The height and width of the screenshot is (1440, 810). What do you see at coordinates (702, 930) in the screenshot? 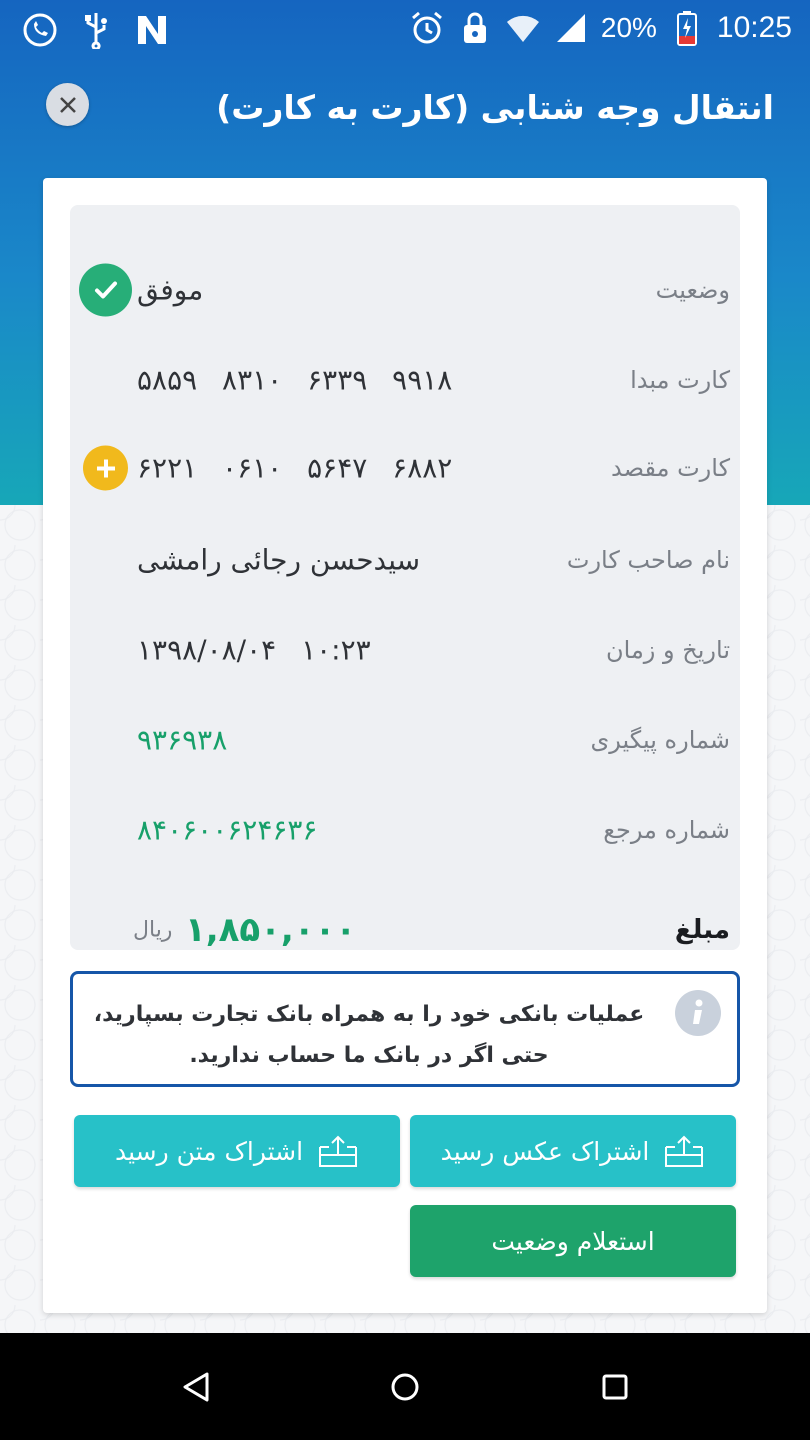
I see `amount-label: مبلغ` at bounding box center [702, 930].